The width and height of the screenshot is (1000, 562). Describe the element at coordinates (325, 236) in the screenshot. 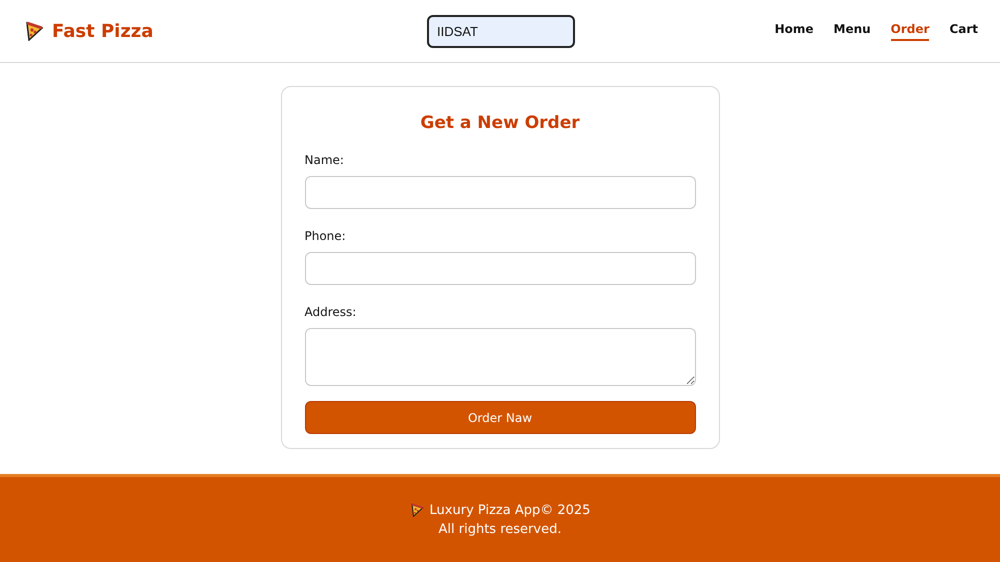

I see `field-label: Phone:` at that location.